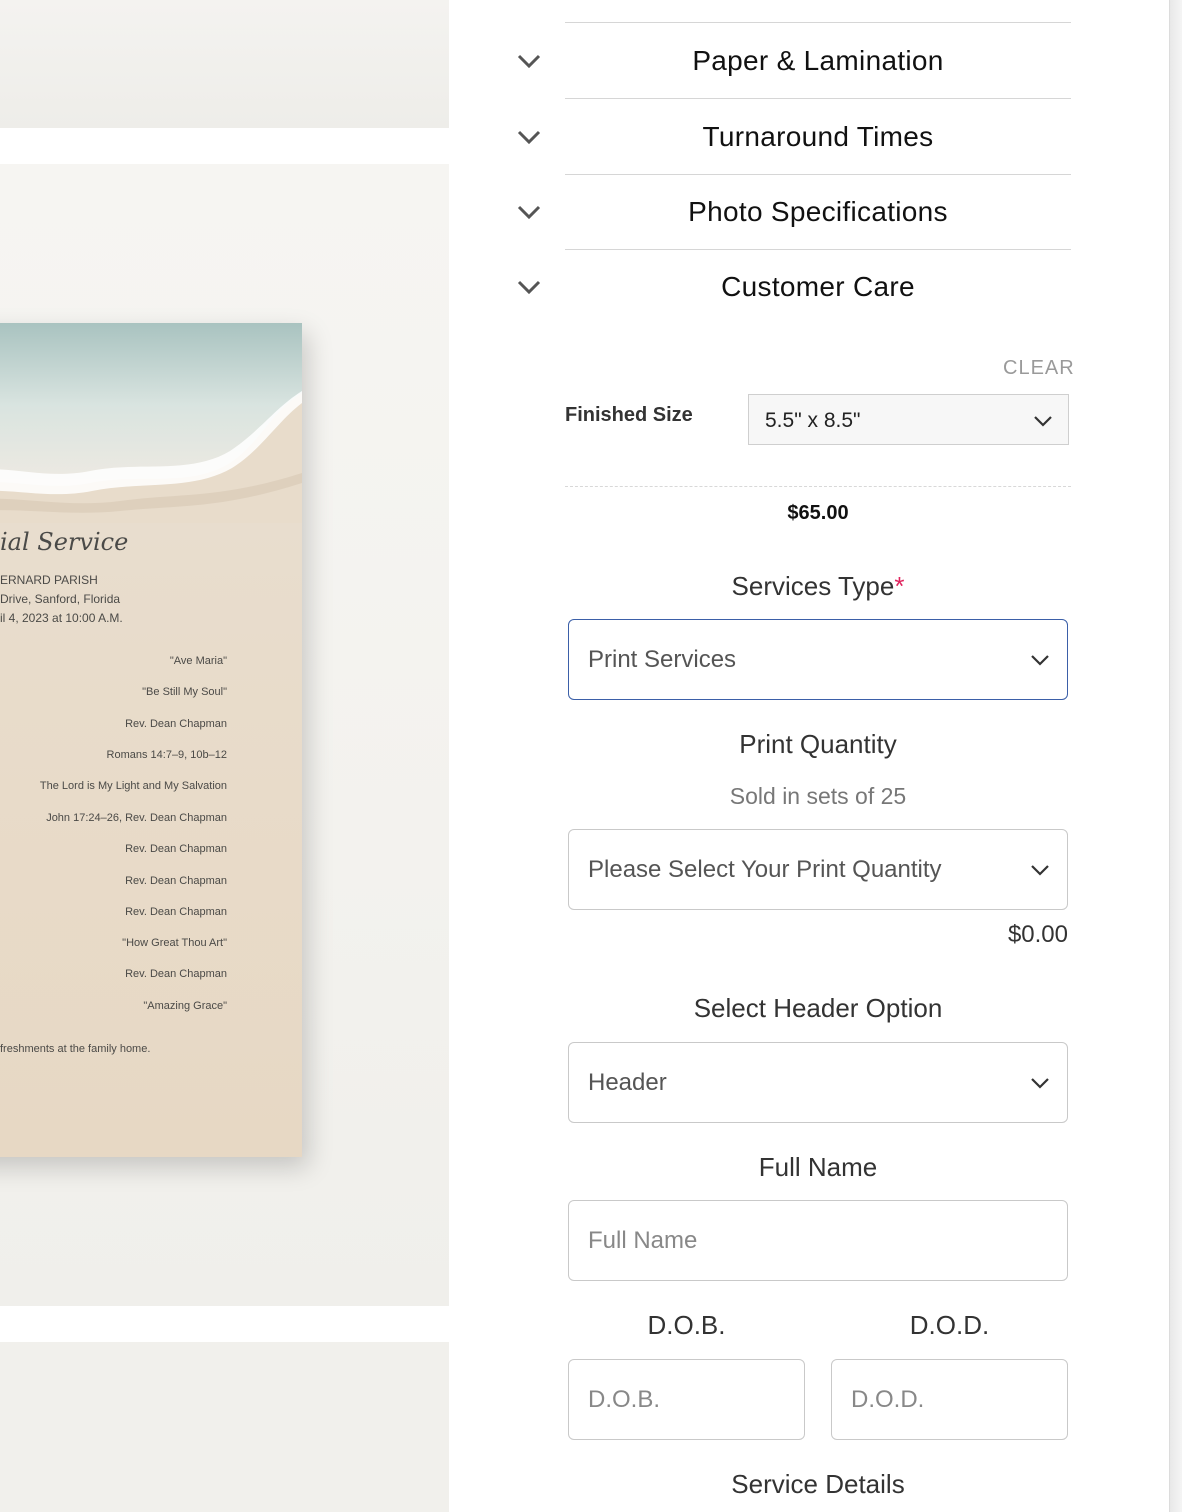 Image resolution: width=1182 pixels, height=1512 pixels. I want to click on print-quantity-label: Print Quantity, so click(818, 744).